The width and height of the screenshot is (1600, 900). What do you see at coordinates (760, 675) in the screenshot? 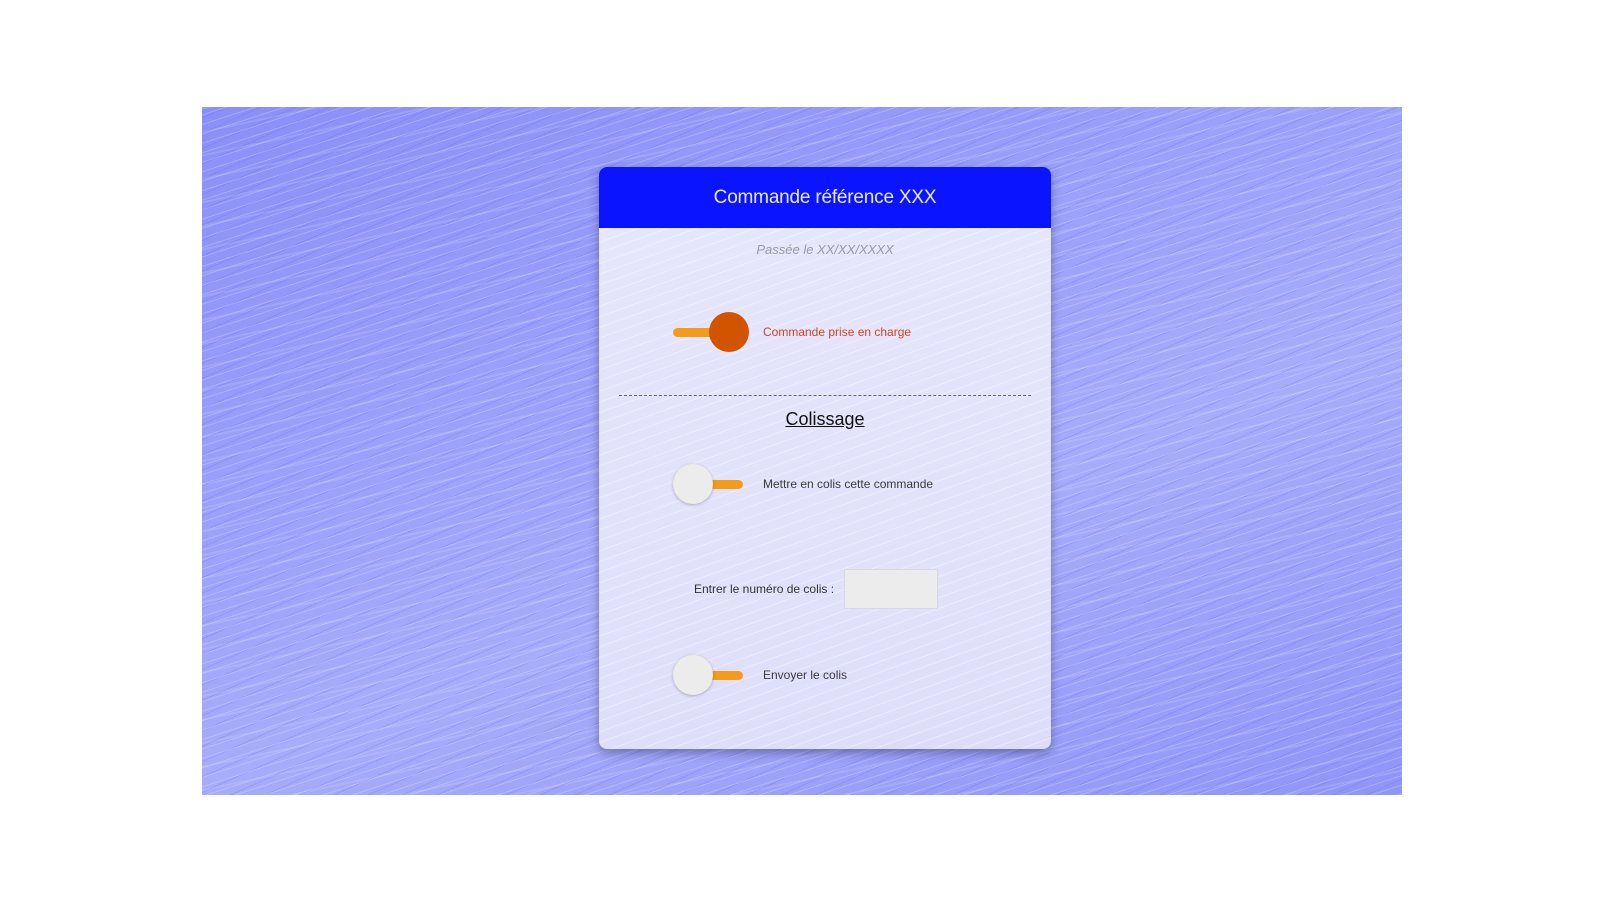
I see `send-parcel-row: Envoyer le colis` at bounding box center [760, 675].